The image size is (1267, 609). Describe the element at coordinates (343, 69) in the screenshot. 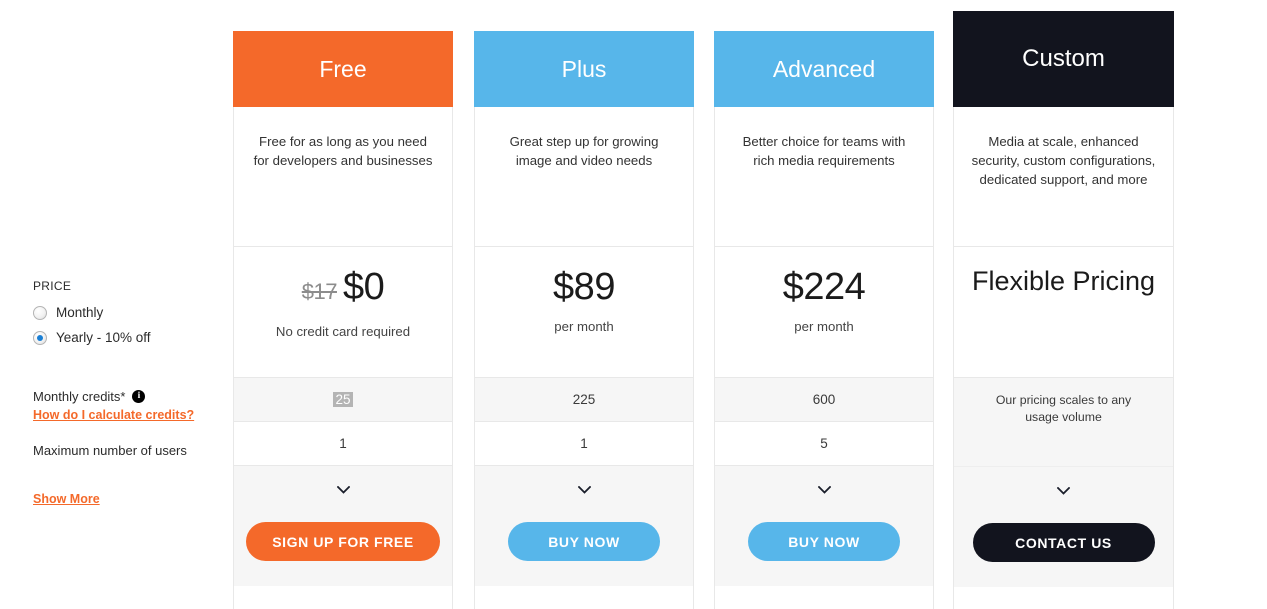

I see `plan-header-free: Free` at that location.